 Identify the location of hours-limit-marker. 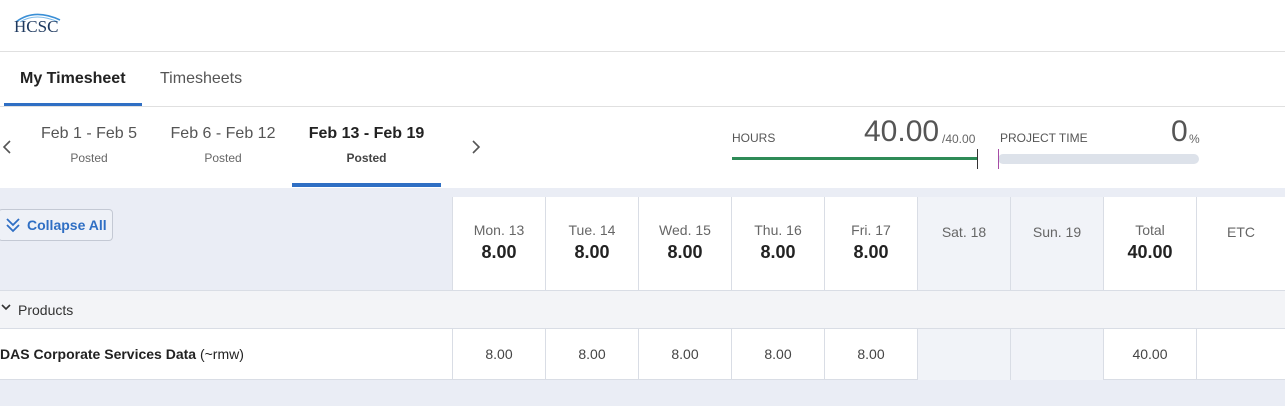
(977, 159).